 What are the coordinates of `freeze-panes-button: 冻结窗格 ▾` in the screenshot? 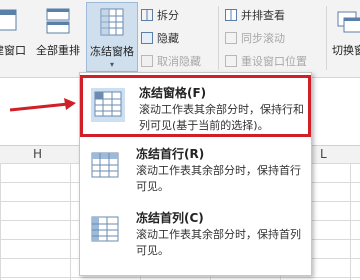 It's located at (112, 37).